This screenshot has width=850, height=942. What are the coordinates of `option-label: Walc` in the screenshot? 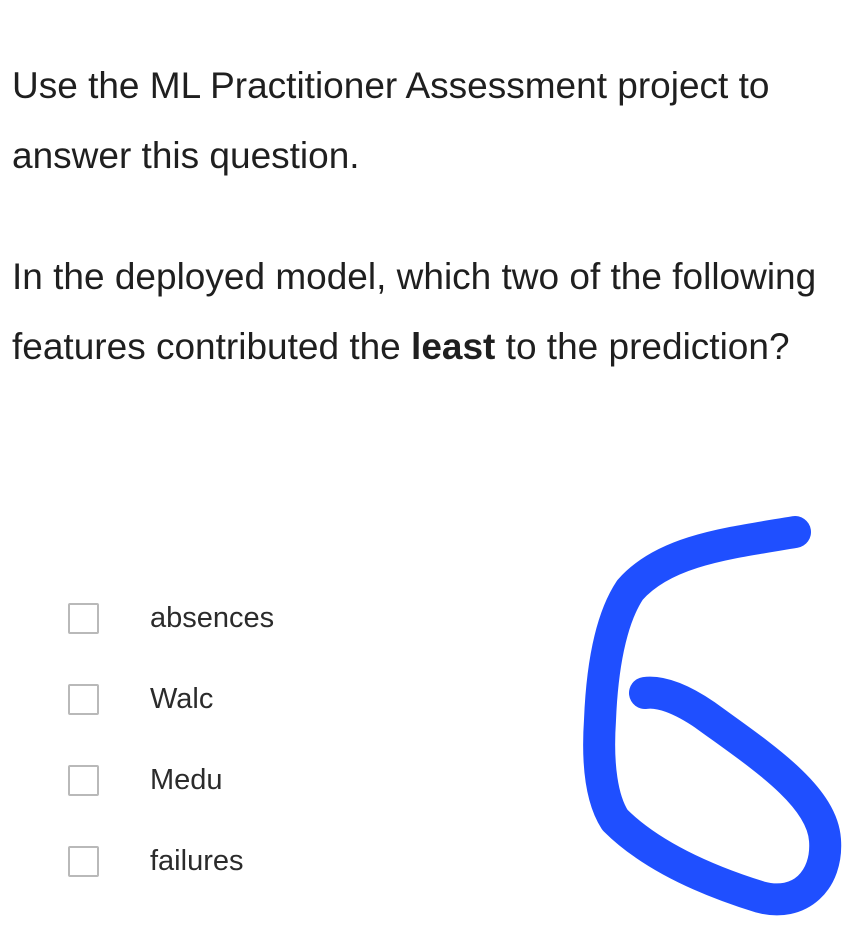 It's located at (182, 699).